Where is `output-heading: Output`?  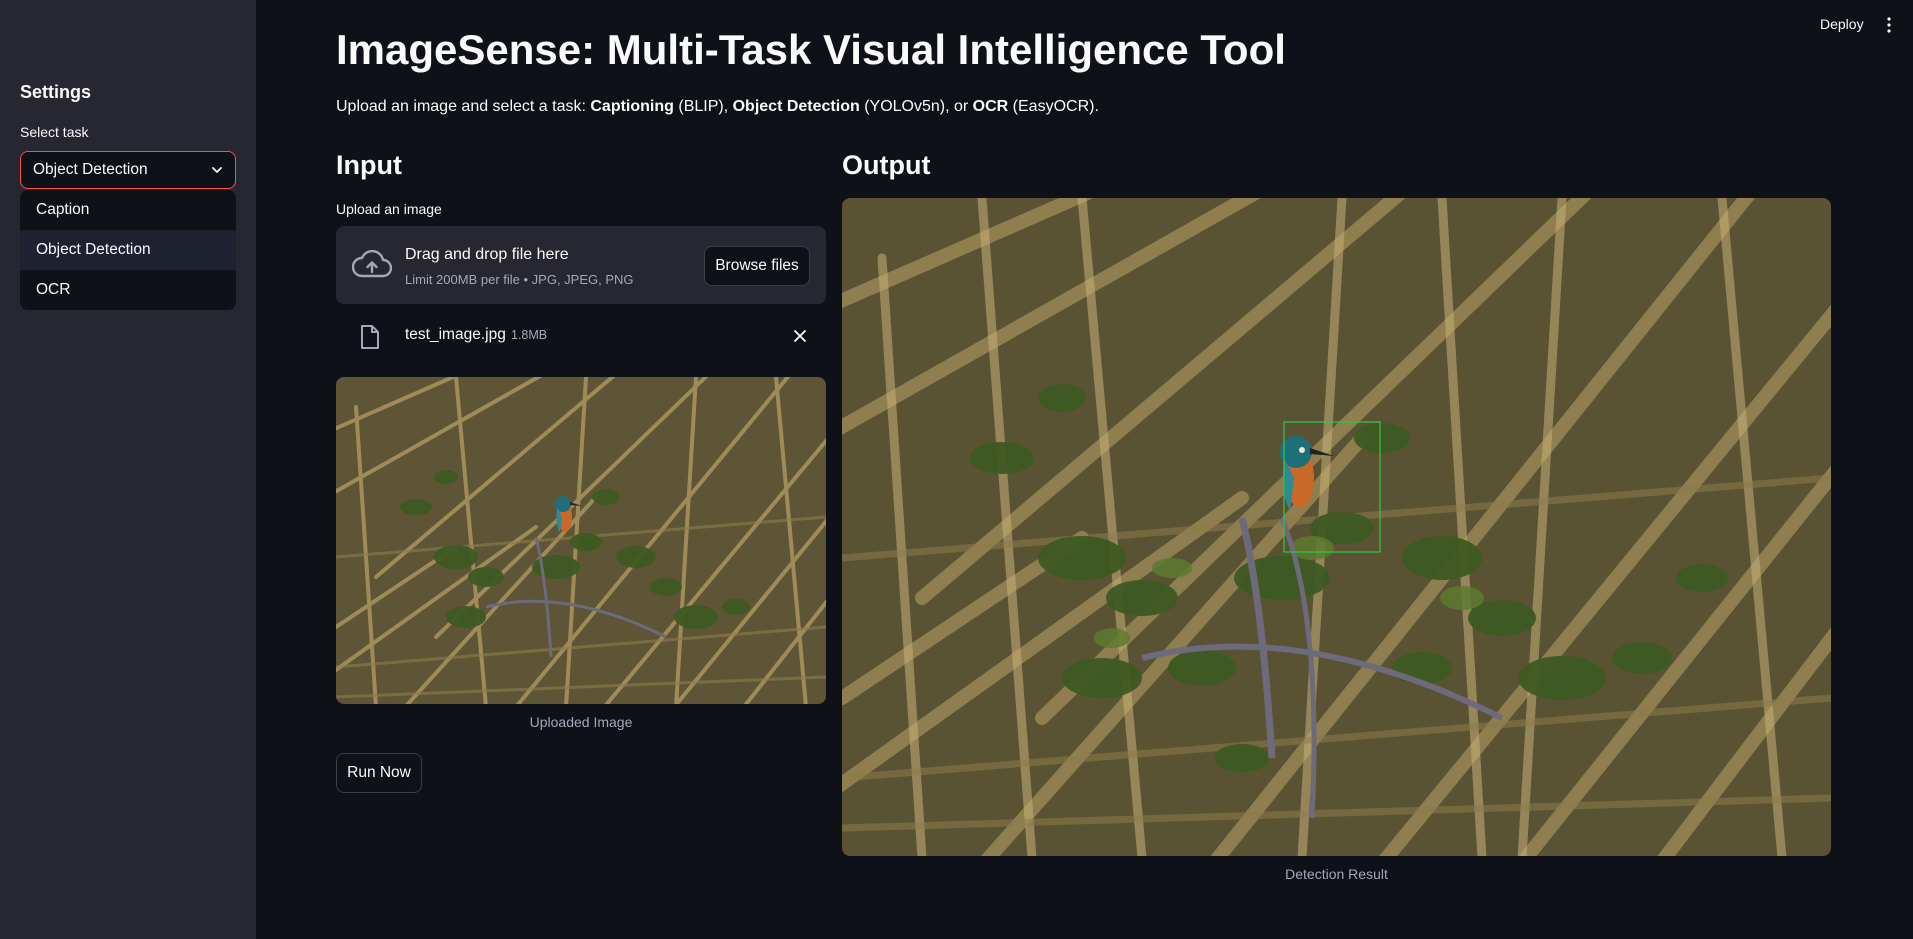
output-heading: Output is located at coordinates (886, 165).